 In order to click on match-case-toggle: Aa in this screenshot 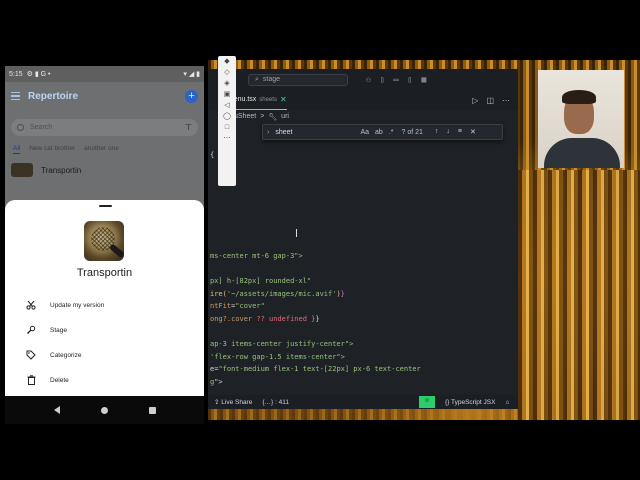, I will do `click(364, 132)`.